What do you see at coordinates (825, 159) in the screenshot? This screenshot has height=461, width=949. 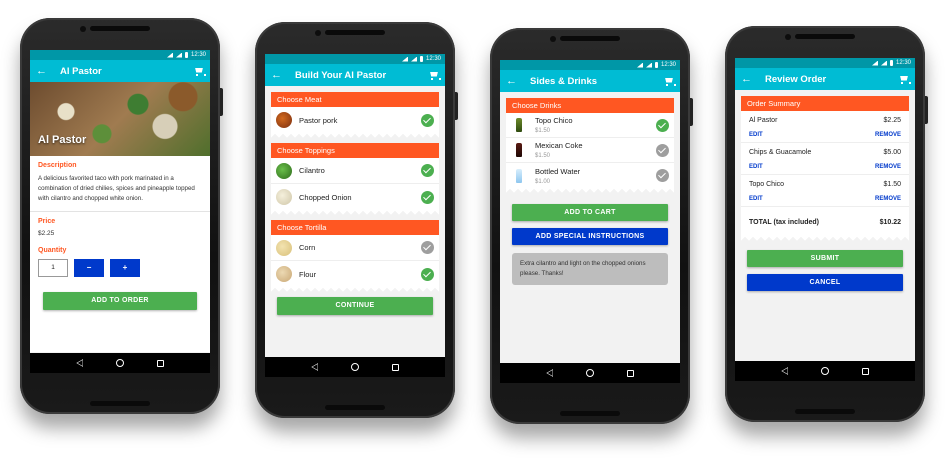 I see `order-line-item: Chips & Guacamole $5.00 EDIT REMOVE` at bounding box center [825, 159].